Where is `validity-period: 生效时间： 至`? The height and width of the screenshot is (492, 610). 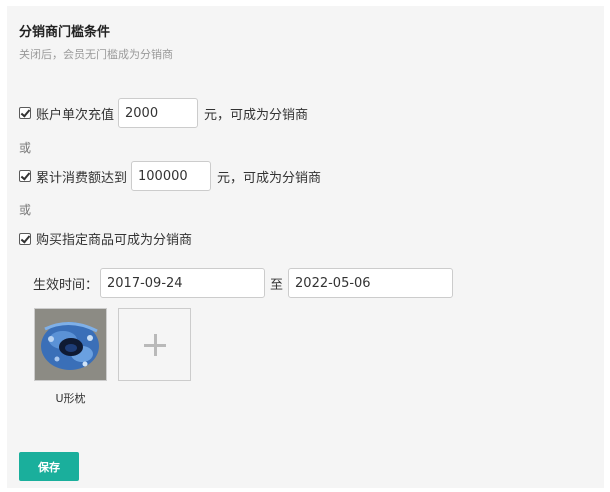
validity-period: 生效时间： 至 is located at coordinates (243, 283).